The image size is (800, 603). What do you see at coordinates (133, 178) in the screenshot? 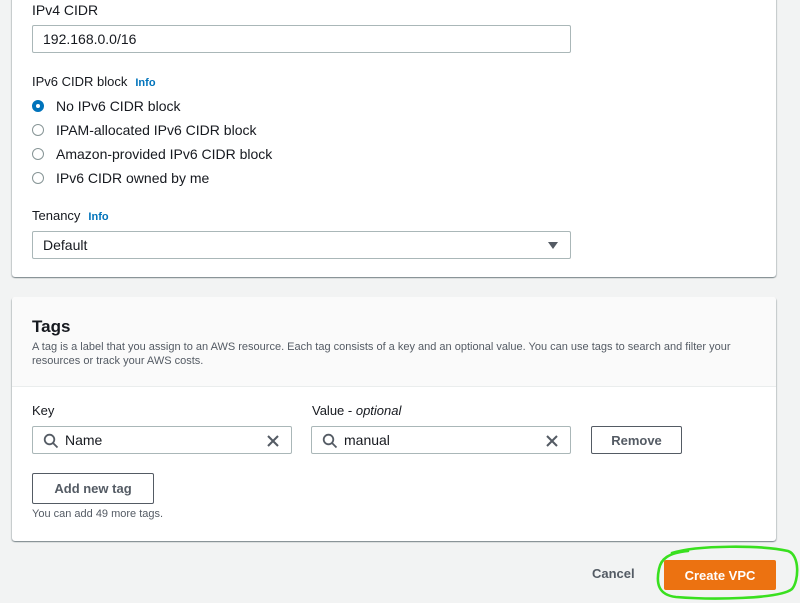
I see `radio-label: IPv6 CIDR owned by me` at bounding box center [133, 178].